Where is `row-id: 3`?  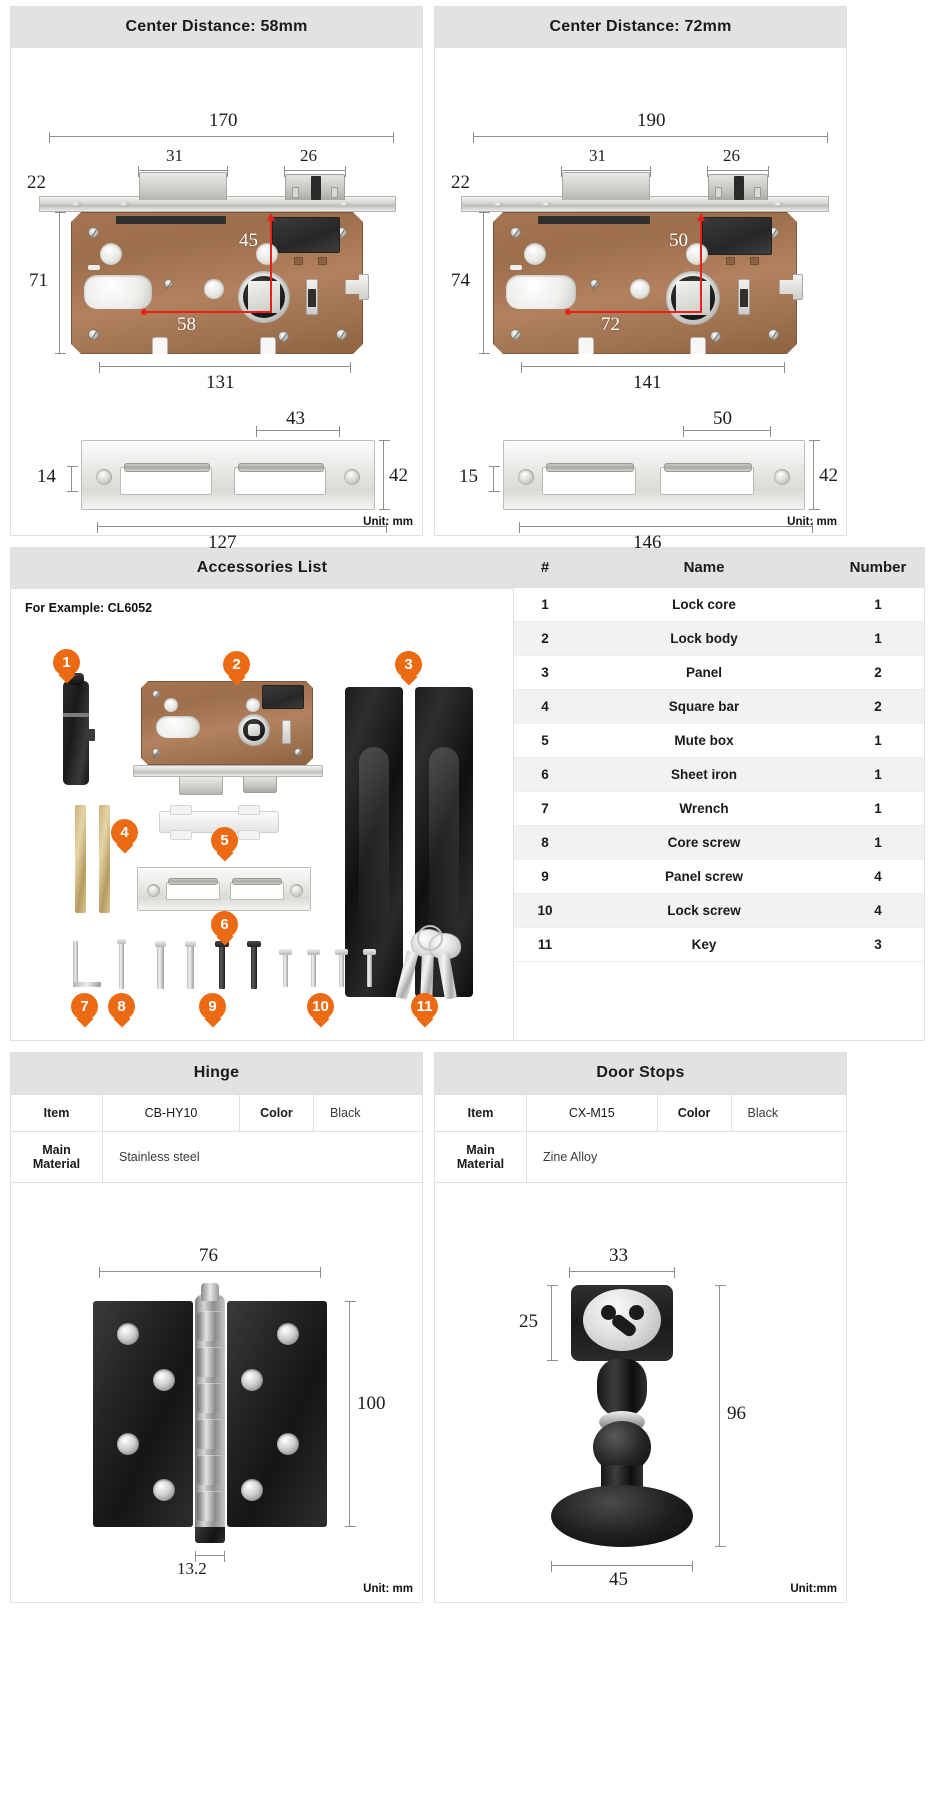 row-id: 3 is located at coordinates (545, 672).